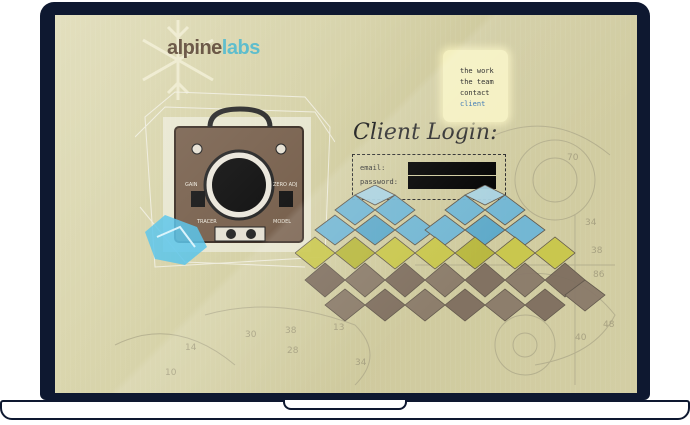 The height and width of the screenshot is (425, 690). What do you see at coordinates (293, 351) in the screenshot?
I see `sketch-number: 28` at bounding box center [293, 351].